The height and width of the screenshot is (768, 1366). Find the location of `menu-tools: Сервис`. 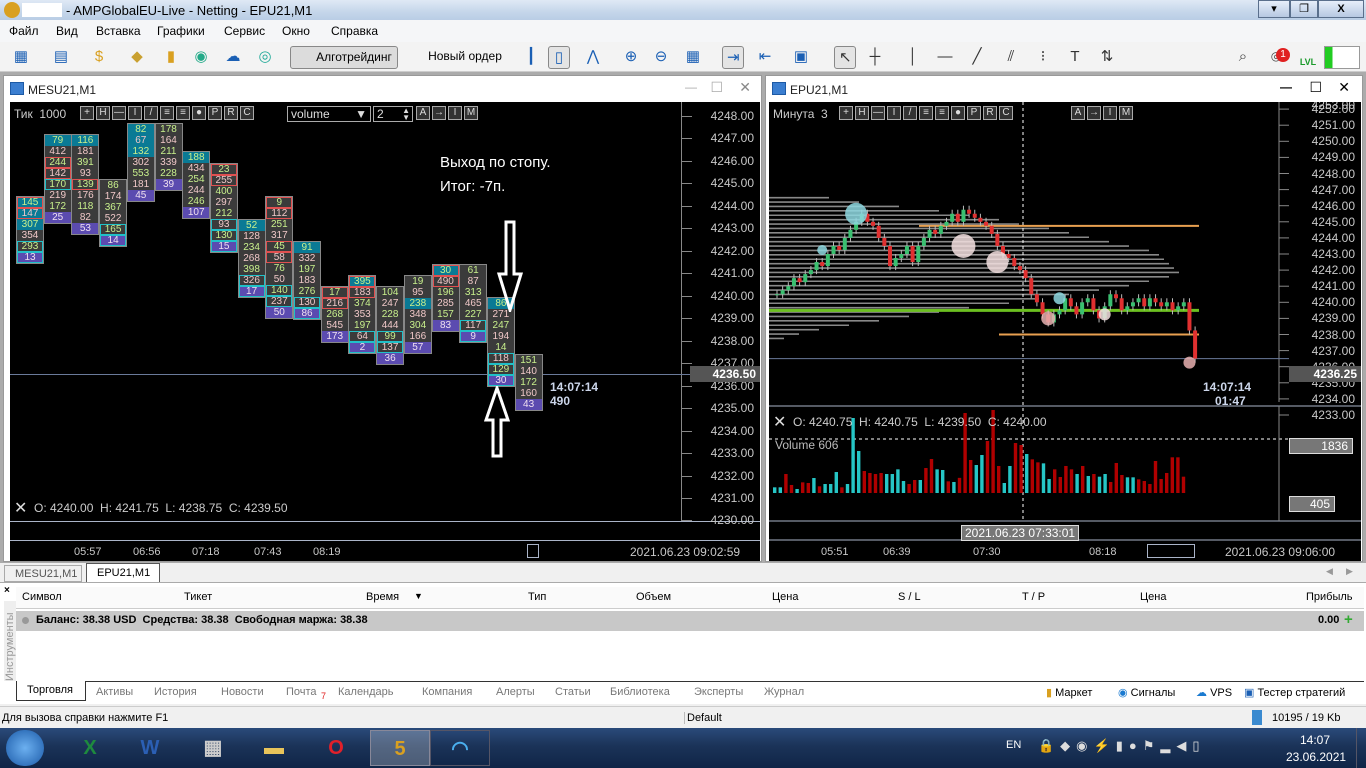

menu-tools: Сервис is located at coordinates (244, 31).